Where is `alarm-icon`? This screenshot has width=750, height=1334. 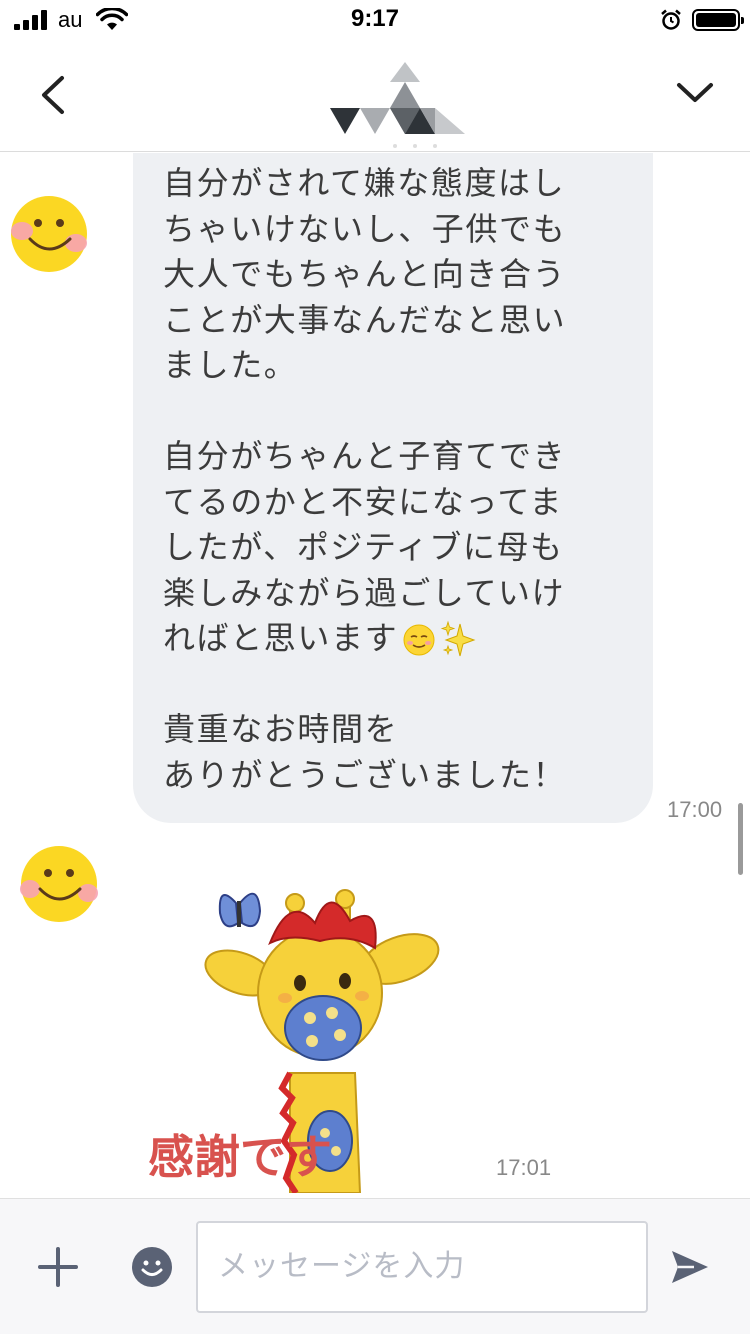
alarm-icon is located at coordinates (671, 19).